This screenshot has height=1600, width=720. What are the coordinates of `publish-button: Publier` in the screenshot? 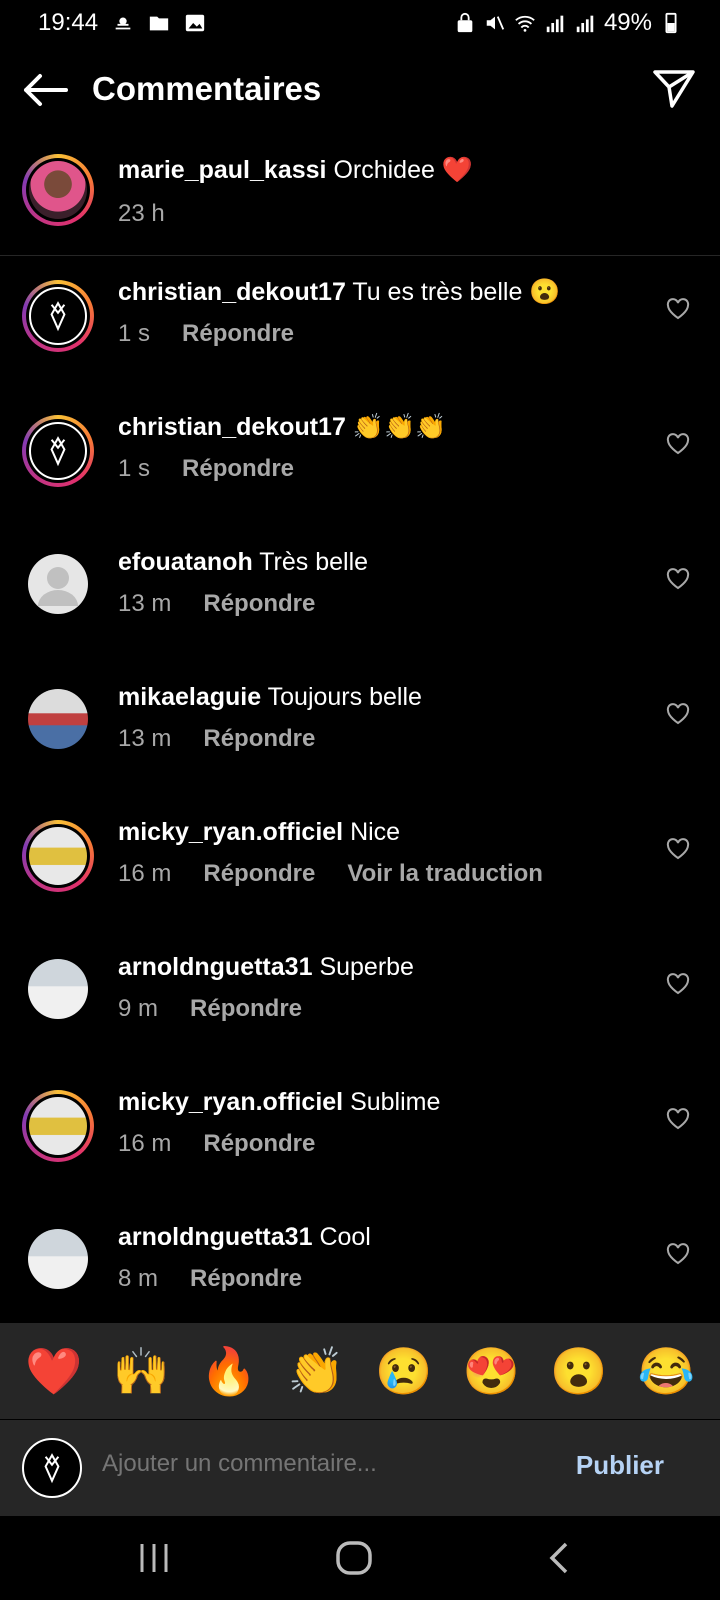 It's located at (620, 1465).